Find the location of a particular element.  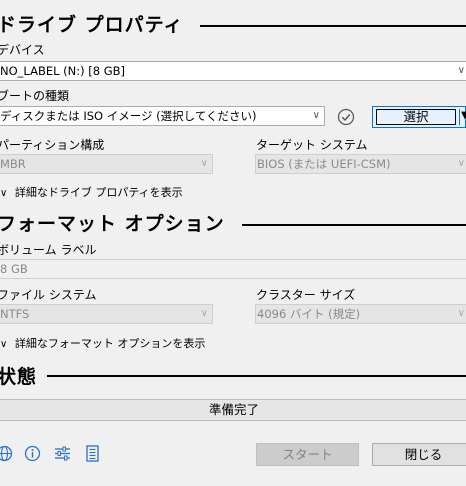

target-system-label: ターゲット システム is located at coordinates (312, 145).